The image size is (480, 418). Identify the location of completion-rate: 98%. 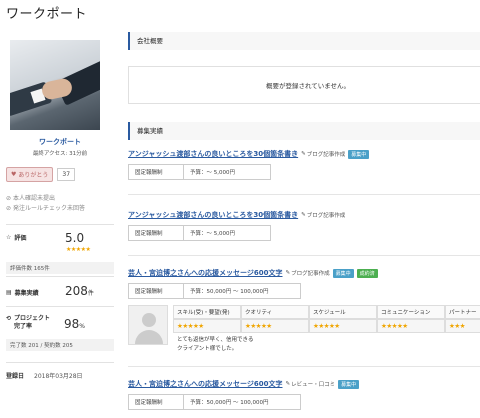
(74, 324).